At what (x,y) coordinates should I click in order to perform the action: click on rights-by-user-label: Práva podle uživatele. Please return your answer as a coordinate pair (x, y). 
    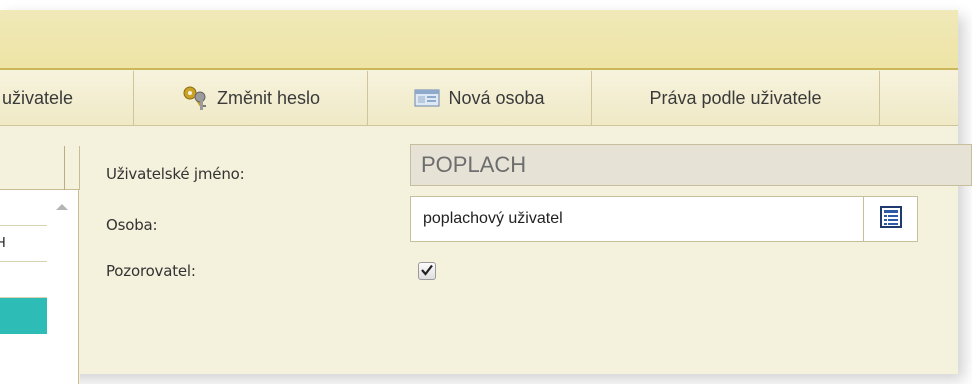
    Looking at the image, I should click on (735, 97).